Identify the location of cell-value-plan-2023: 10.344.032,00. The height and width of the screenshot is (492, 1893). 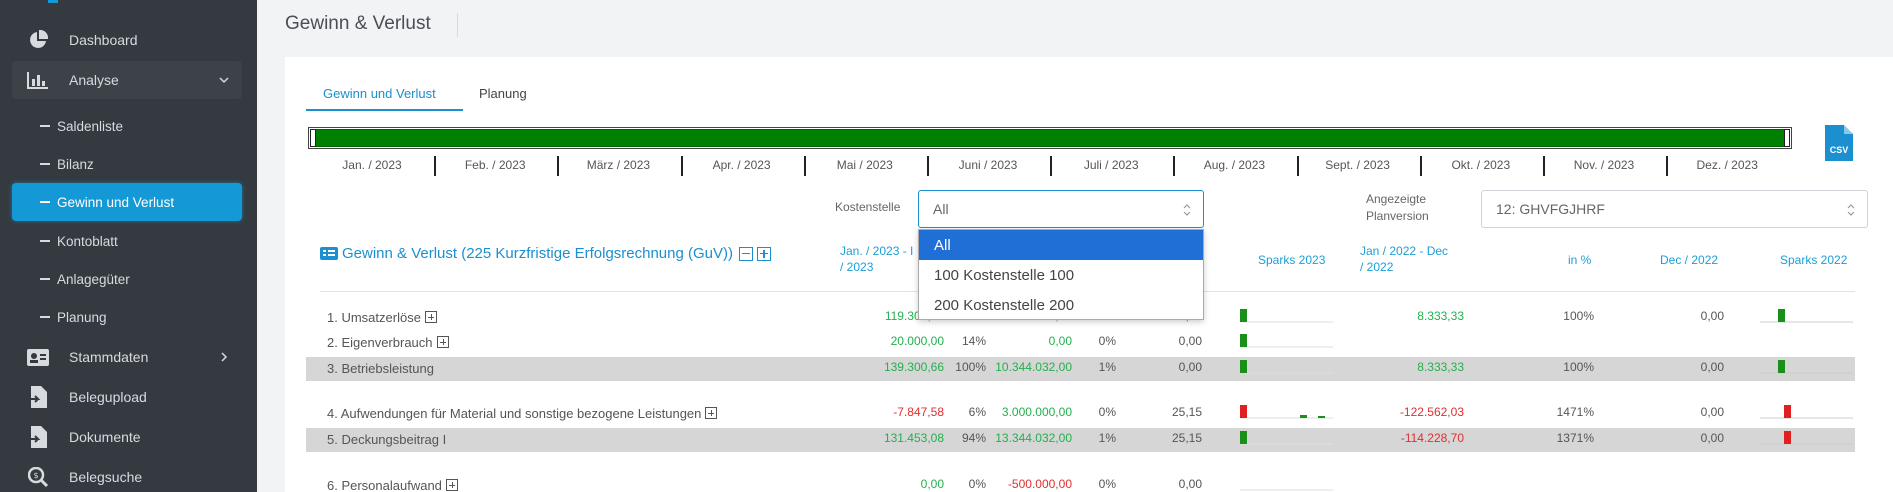
(1033, 367).